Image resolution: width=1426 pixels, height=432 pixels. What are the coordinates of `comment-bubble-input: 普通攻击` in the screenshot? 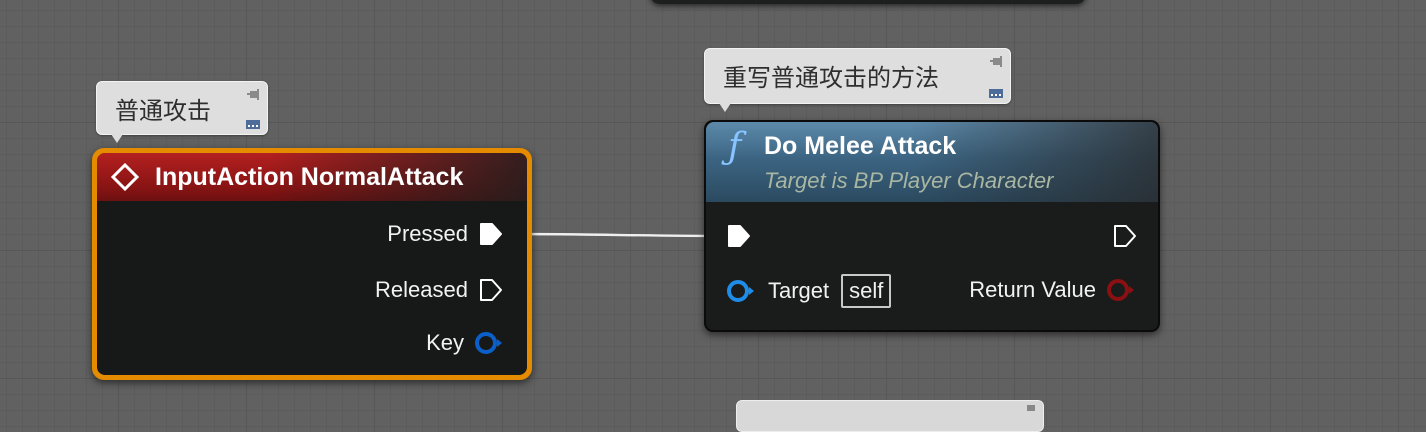 It's located at (182, 112).